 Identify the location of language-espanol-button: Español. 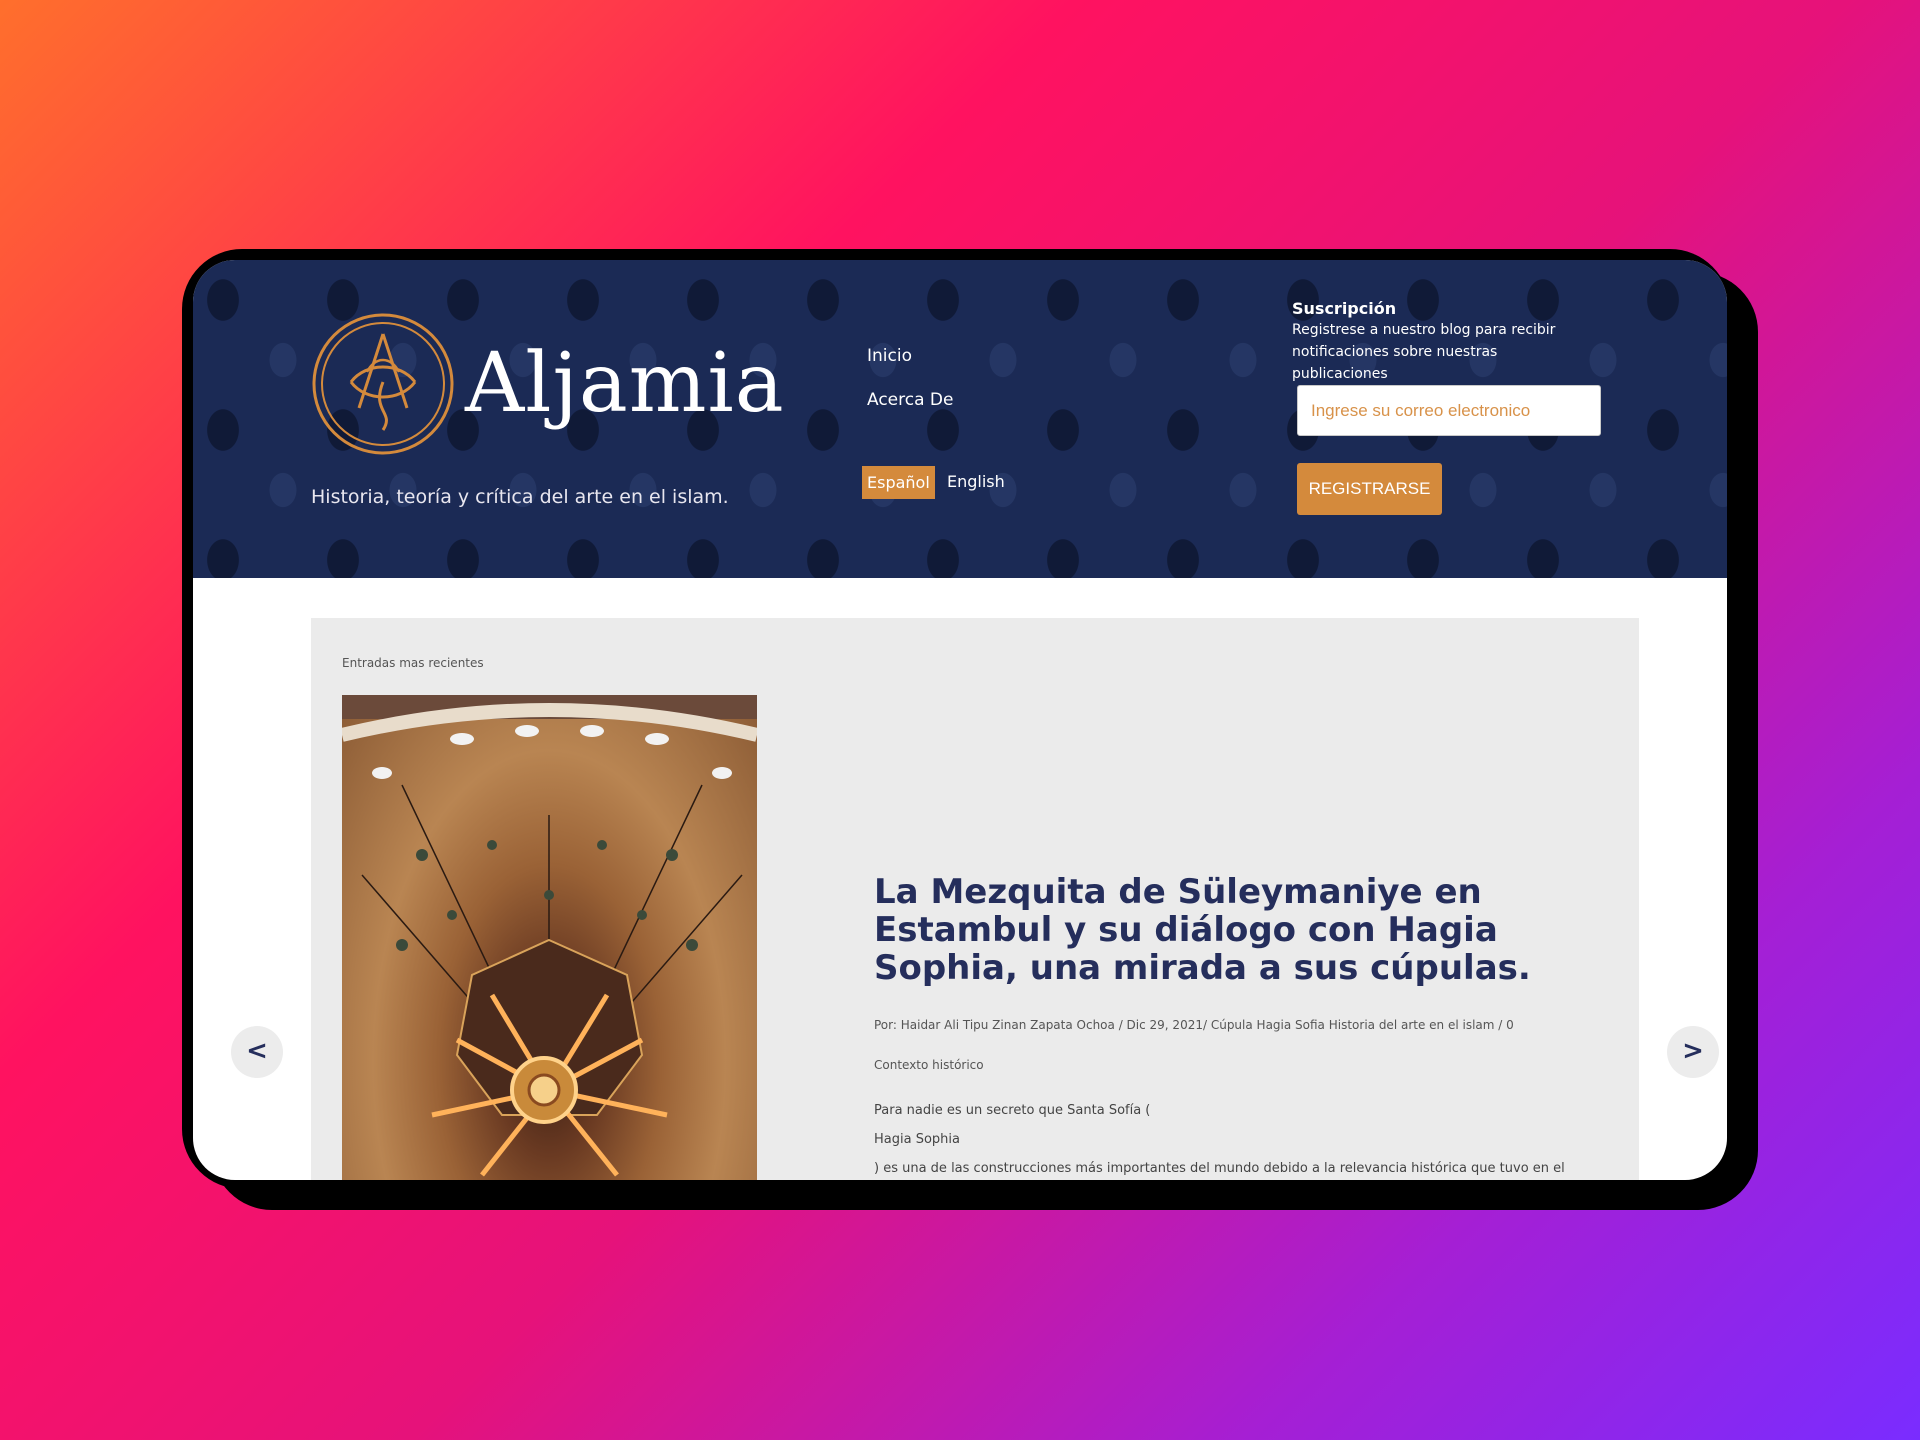
(898, 482).